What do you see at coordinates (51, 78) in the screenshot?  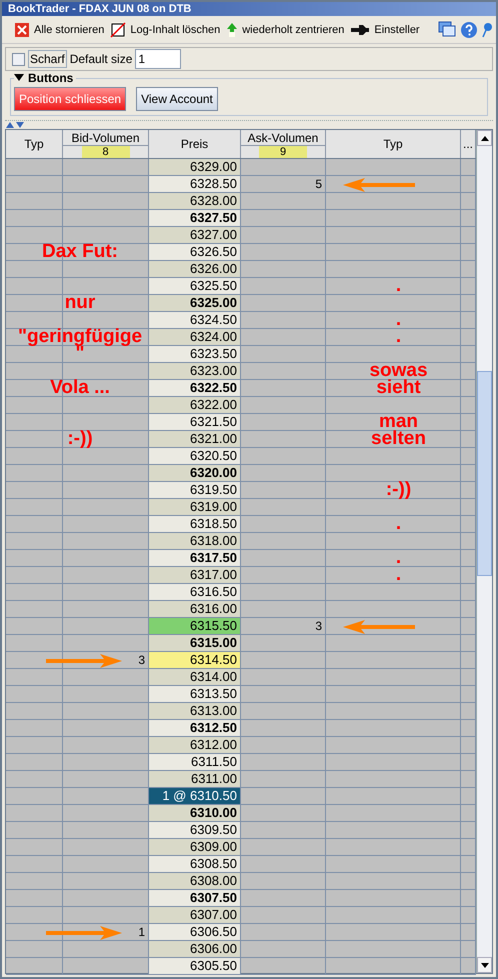 I see `panel-title: Buttons` at bounding box center [51, 78].